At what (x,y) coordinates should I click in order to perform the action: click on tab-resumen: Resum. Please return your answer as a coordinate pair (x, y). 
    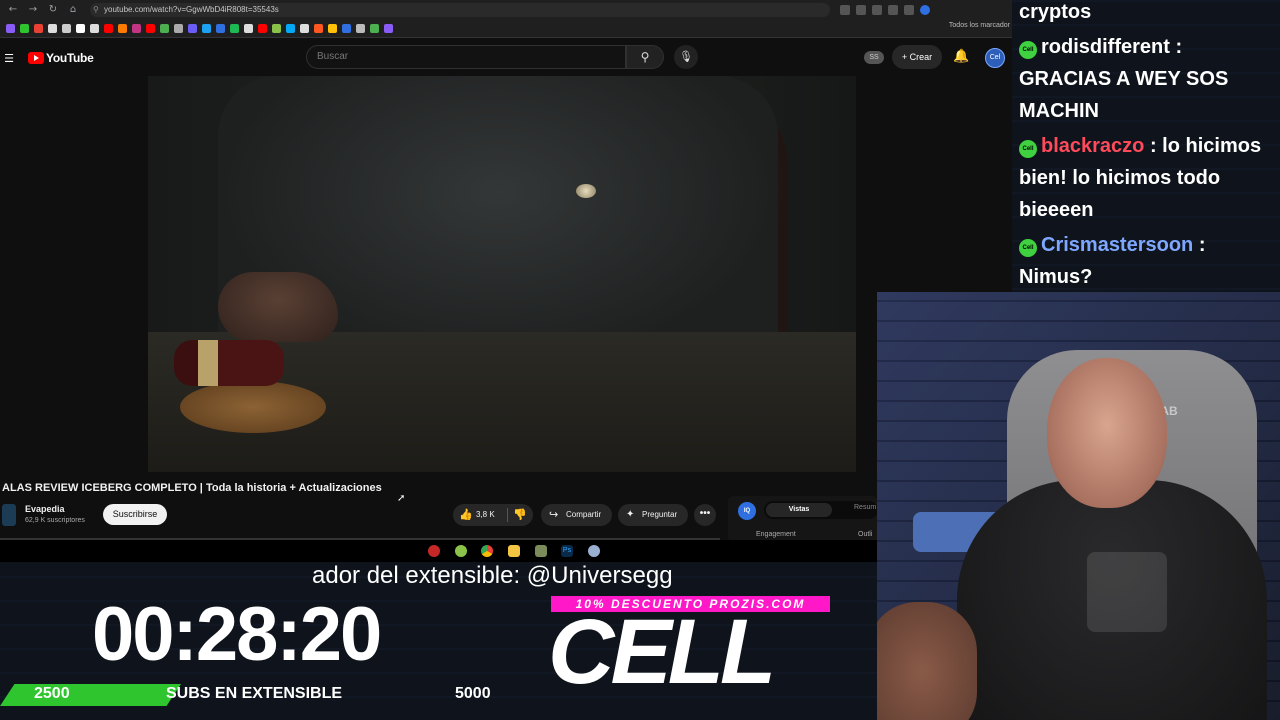
    Looking at the image, I should click on (865, 507).